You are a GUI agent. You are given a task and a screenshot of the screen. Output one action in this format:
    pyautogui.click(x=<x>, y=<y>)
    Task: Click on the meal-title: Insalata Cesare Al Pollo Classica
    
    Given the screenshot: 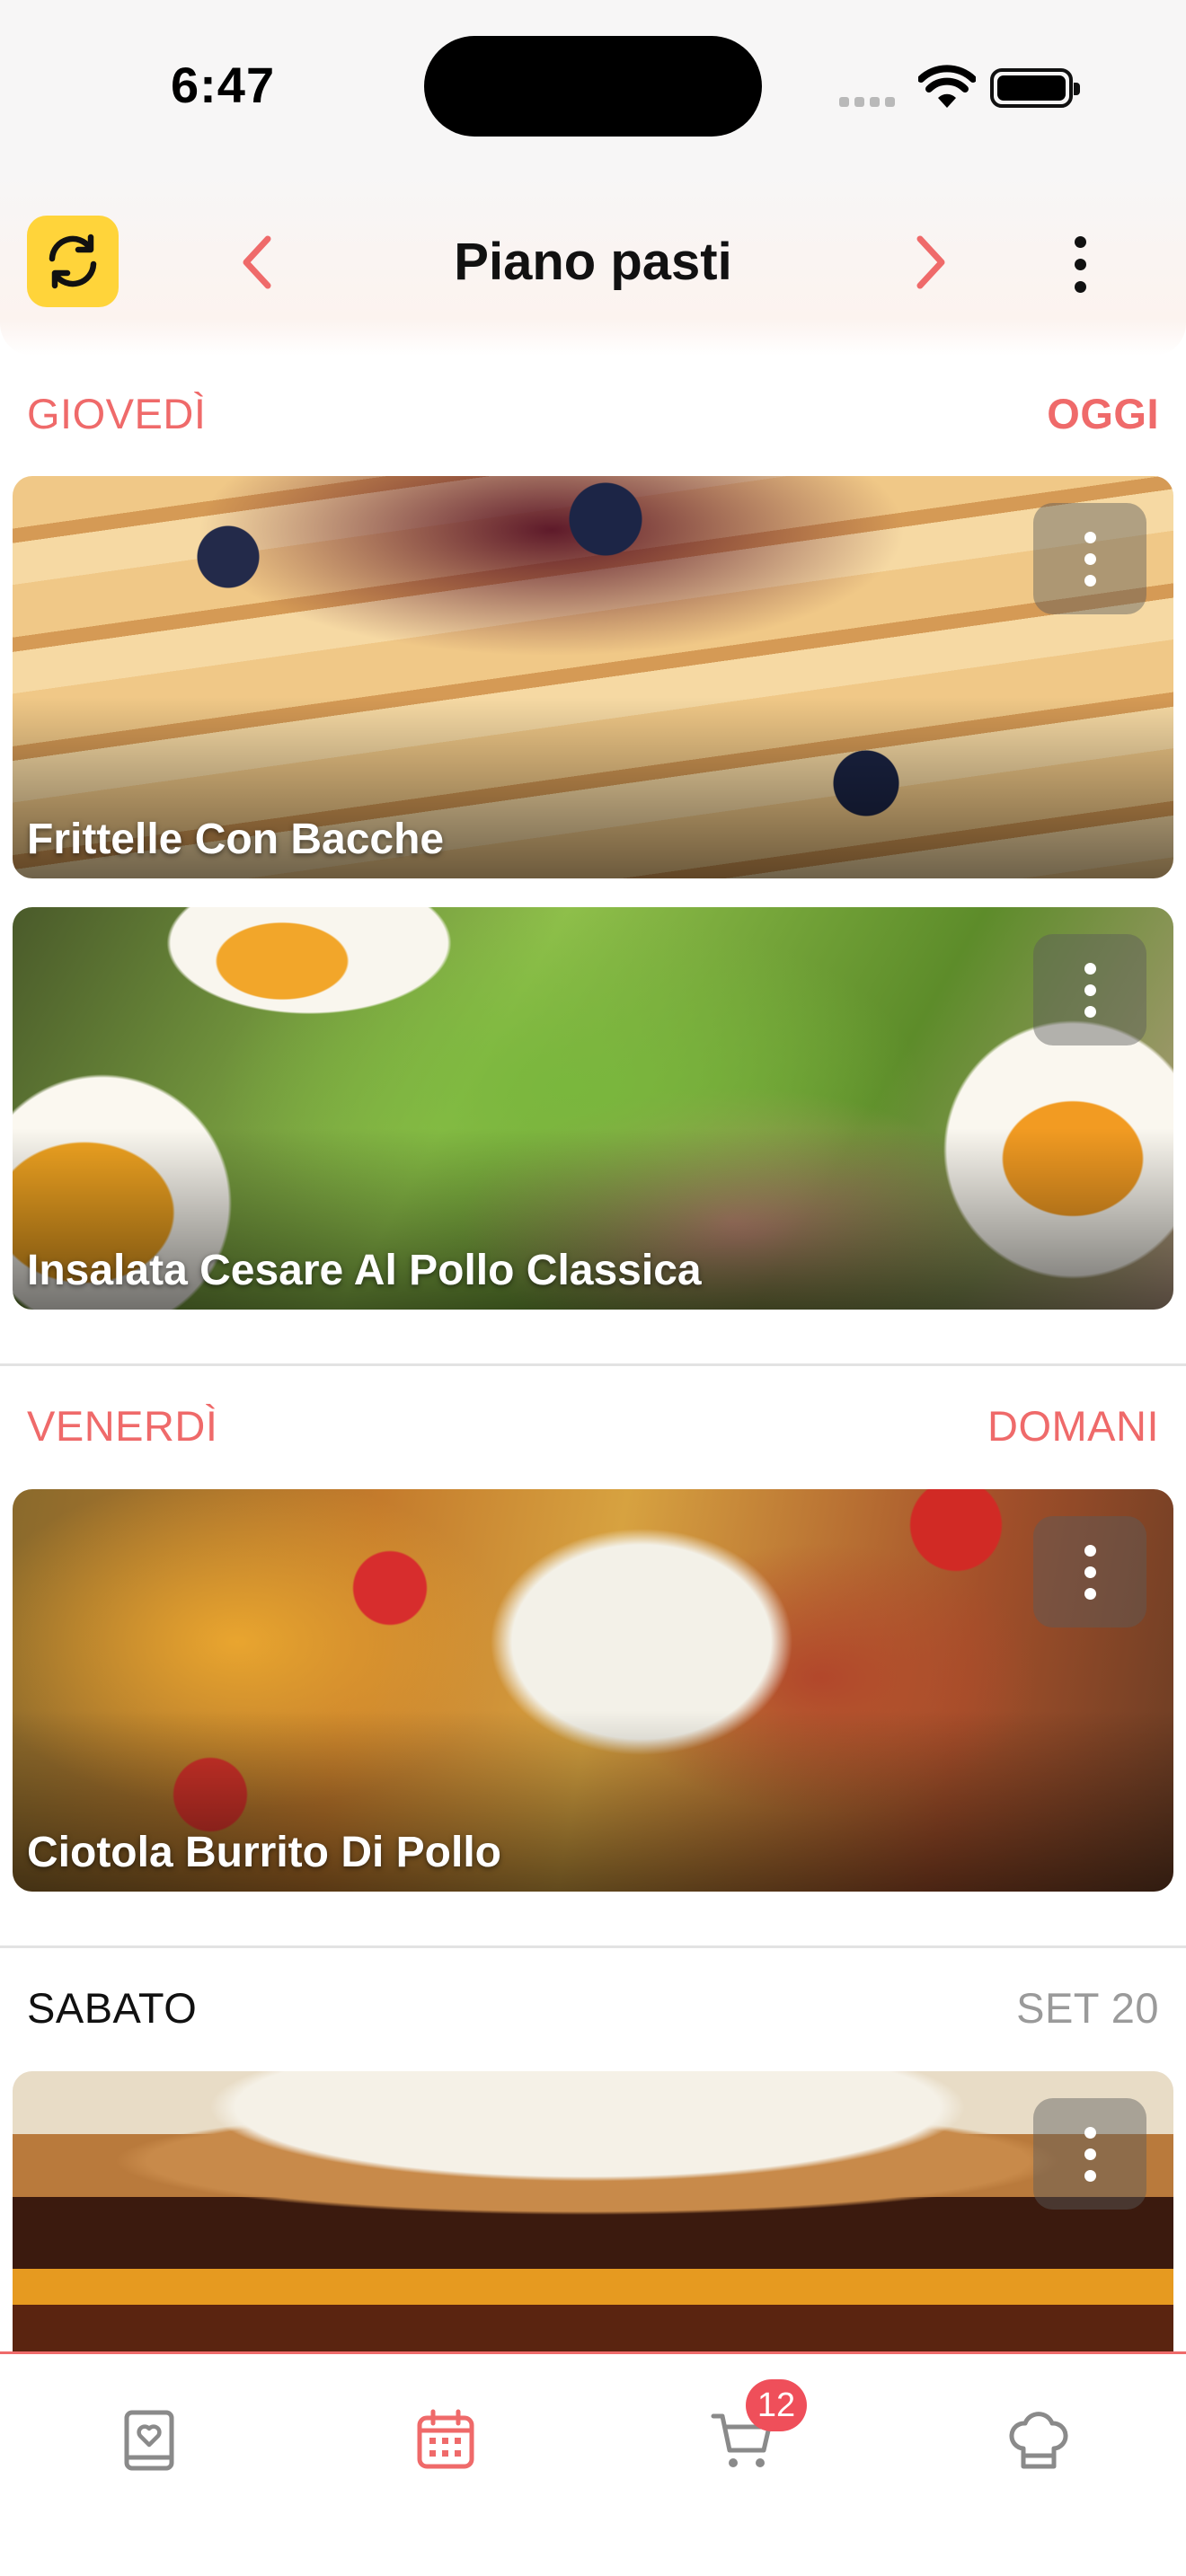 What is the action you would take?
    pyautogui.click(x=364, y=1270)
    